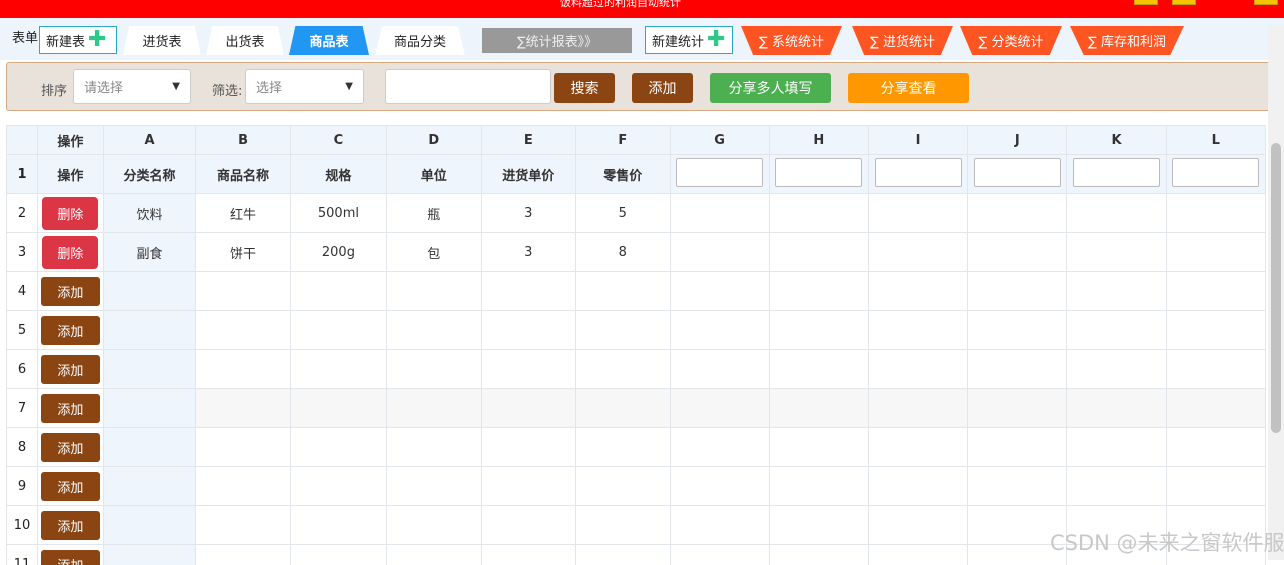 Image resolution: width=1284 pixels, height=565 pixels. Describe the element at coordinates (1017, 140) in the screenshot. I see `column-letter: J` at that location.